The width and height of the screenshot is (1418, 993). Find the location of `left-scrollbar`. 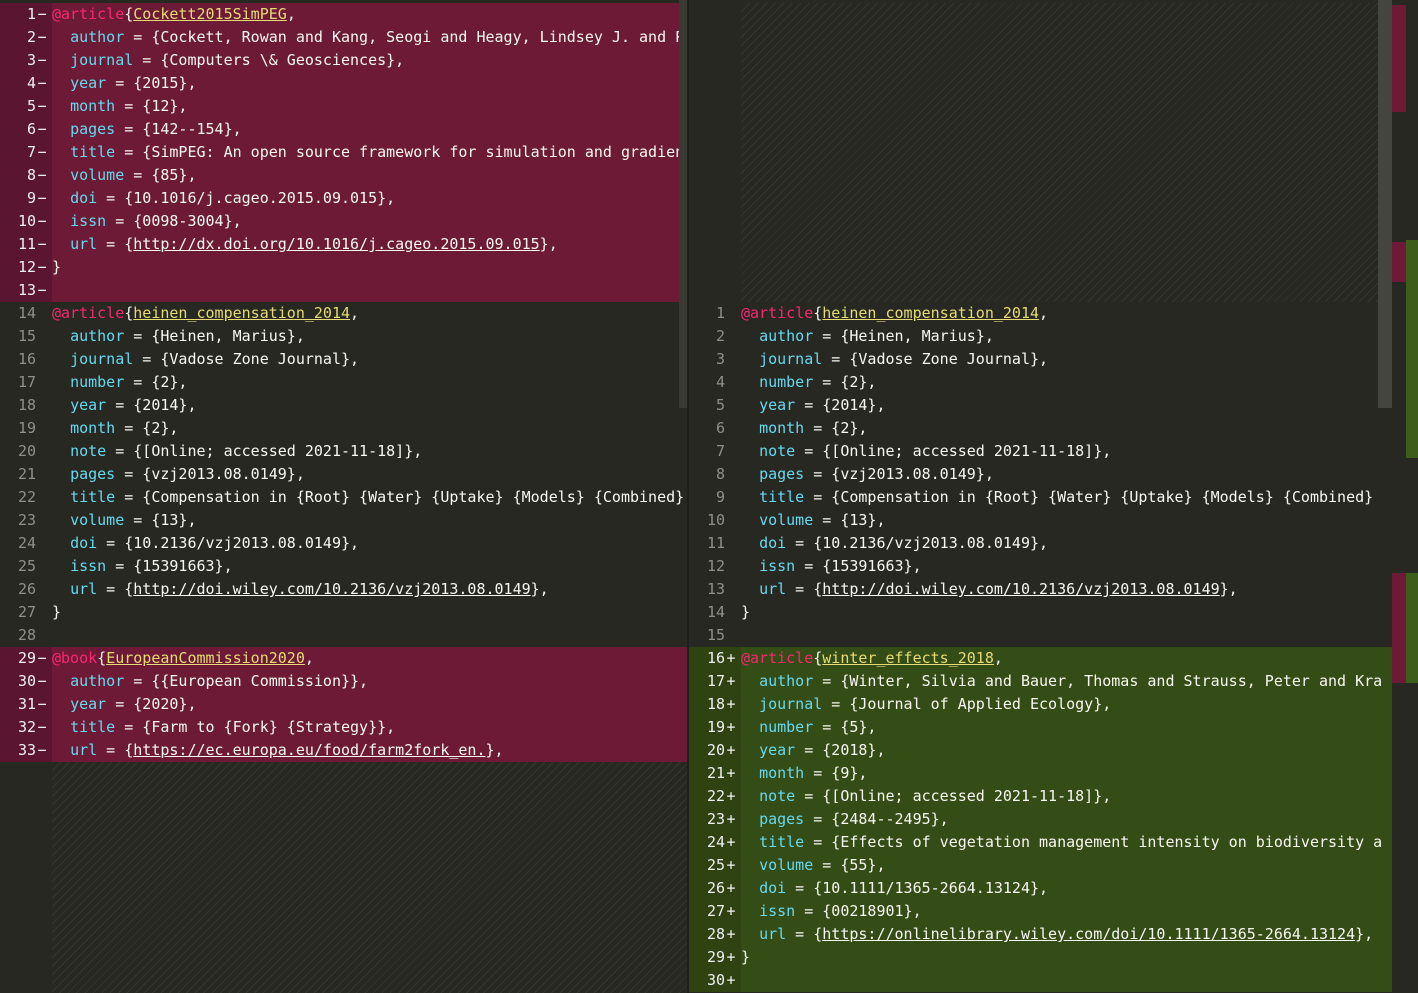

left-scrollbar is located at coordinates (683, 204).